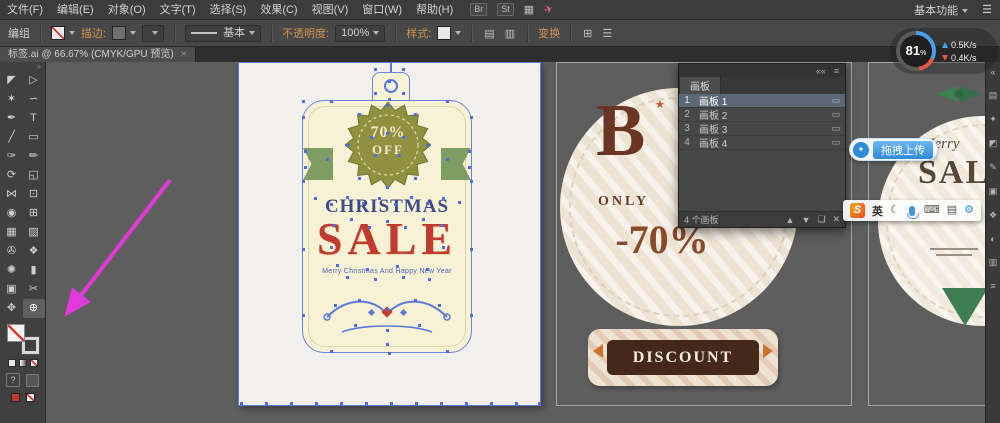  I want to click on zoom-tool: ⊕, so click(33, 308).